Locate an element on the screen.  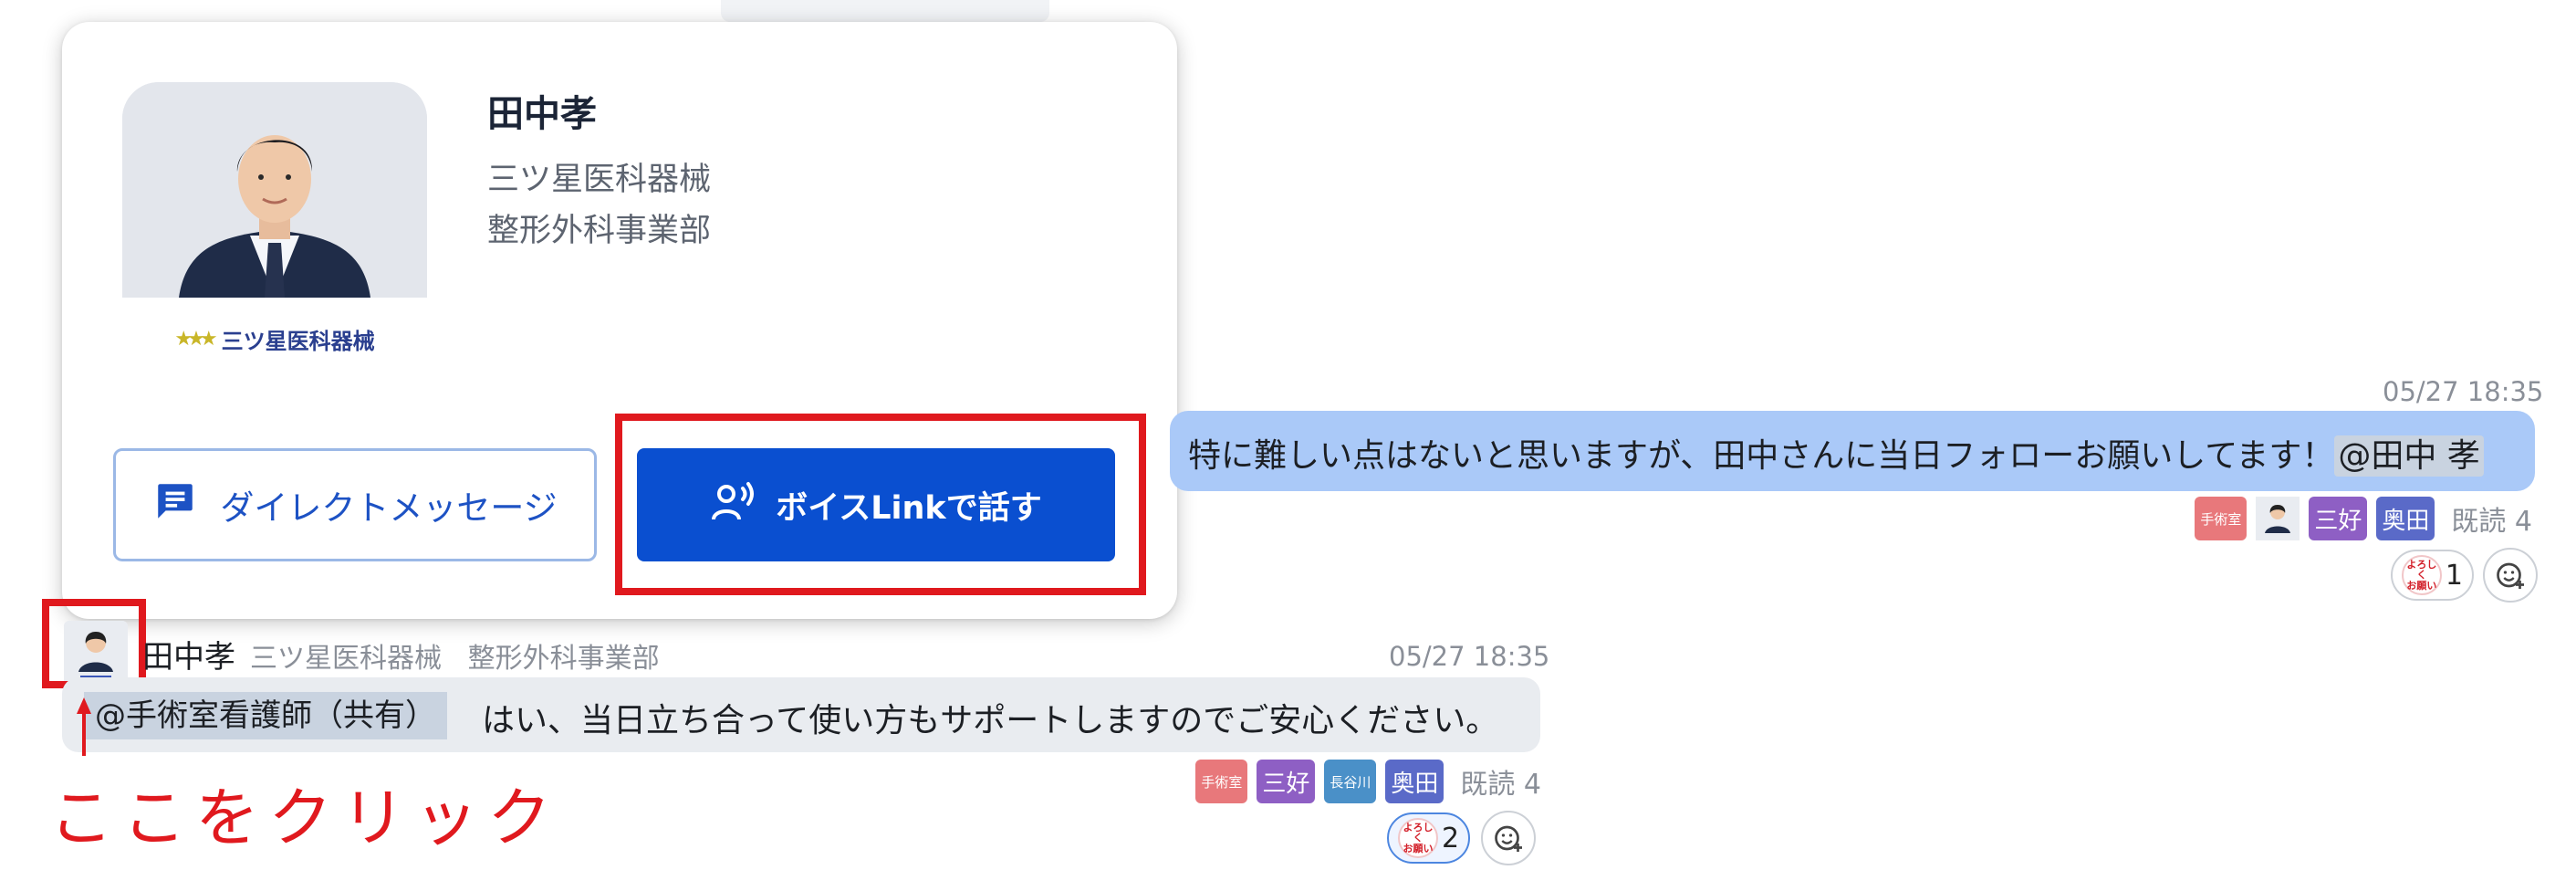
message-in-readers: 手術室 三好 長谷川 奥田 既読 4 is located at coordinates (1368, 781).